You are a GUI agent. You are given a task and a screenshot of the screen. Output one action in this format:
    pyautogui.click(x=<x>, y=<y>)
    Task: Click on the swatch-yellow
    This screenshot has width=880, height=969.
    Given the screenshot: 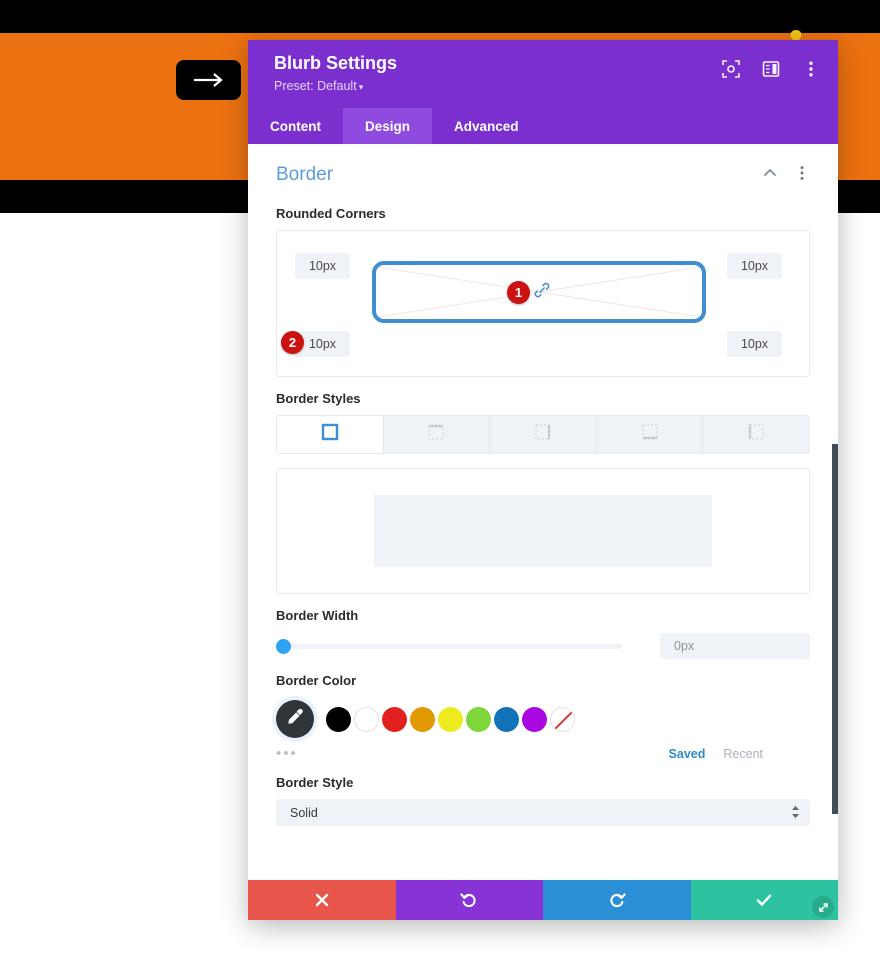 What is the action you would take?
    pyautogui.click(x=450, y=719)
    